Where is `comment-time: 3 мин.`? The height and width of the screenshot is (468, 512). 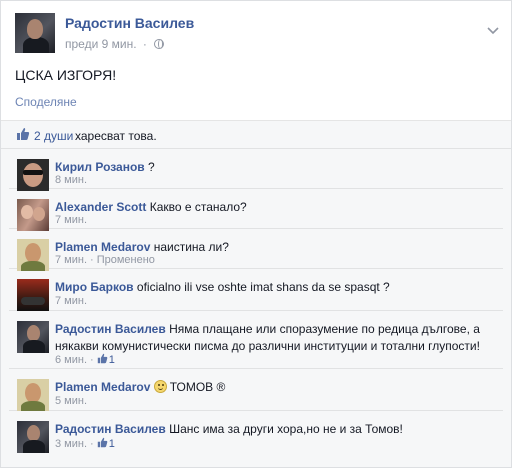 comment-time: 3 мин. is located at coordinates (71, 444).